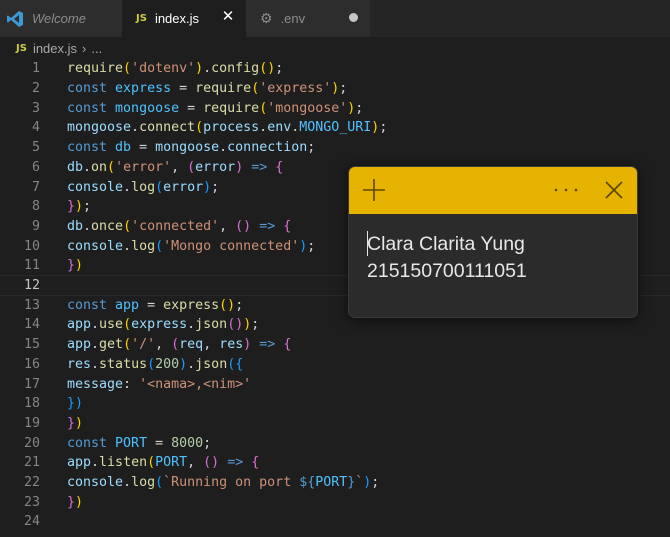 The height and width of the screenshot is (537, 670). What do you see at coordinates (614, 190) in the screenshot?
I see `close-icon` at bounding box center [614, 190].